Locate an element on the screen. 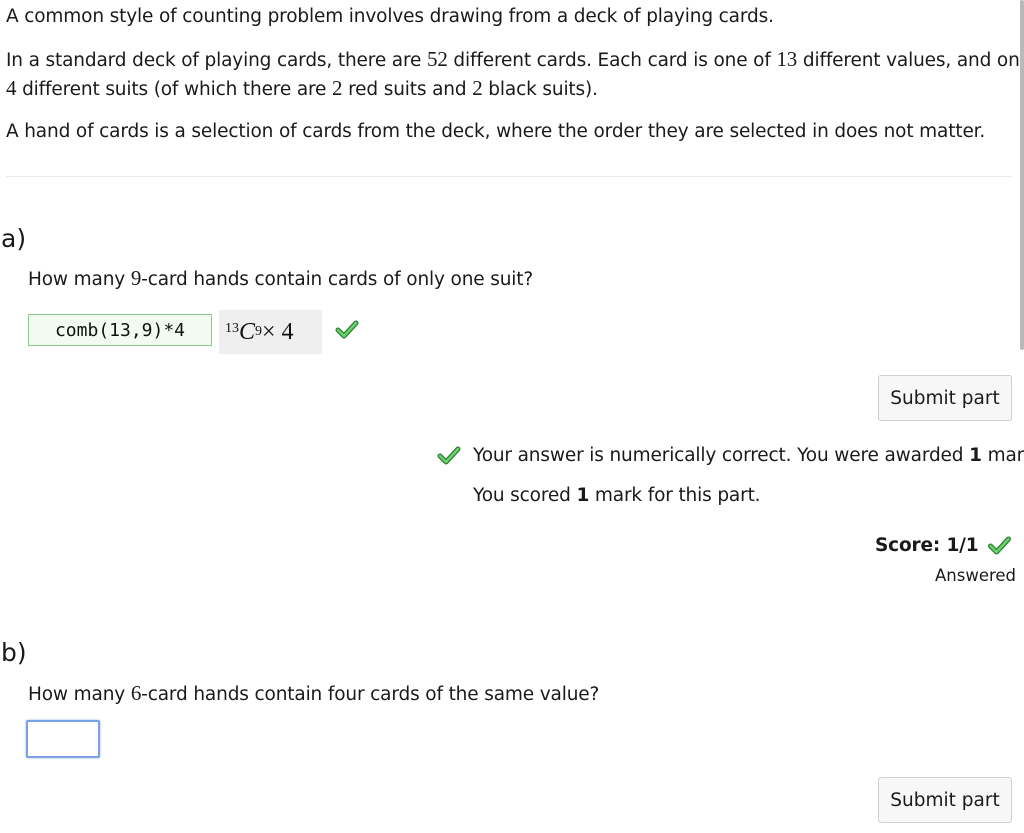 The width and height of the screenshot is (1024, 833). preview-symbol: C is located at coordinates (247, 331).